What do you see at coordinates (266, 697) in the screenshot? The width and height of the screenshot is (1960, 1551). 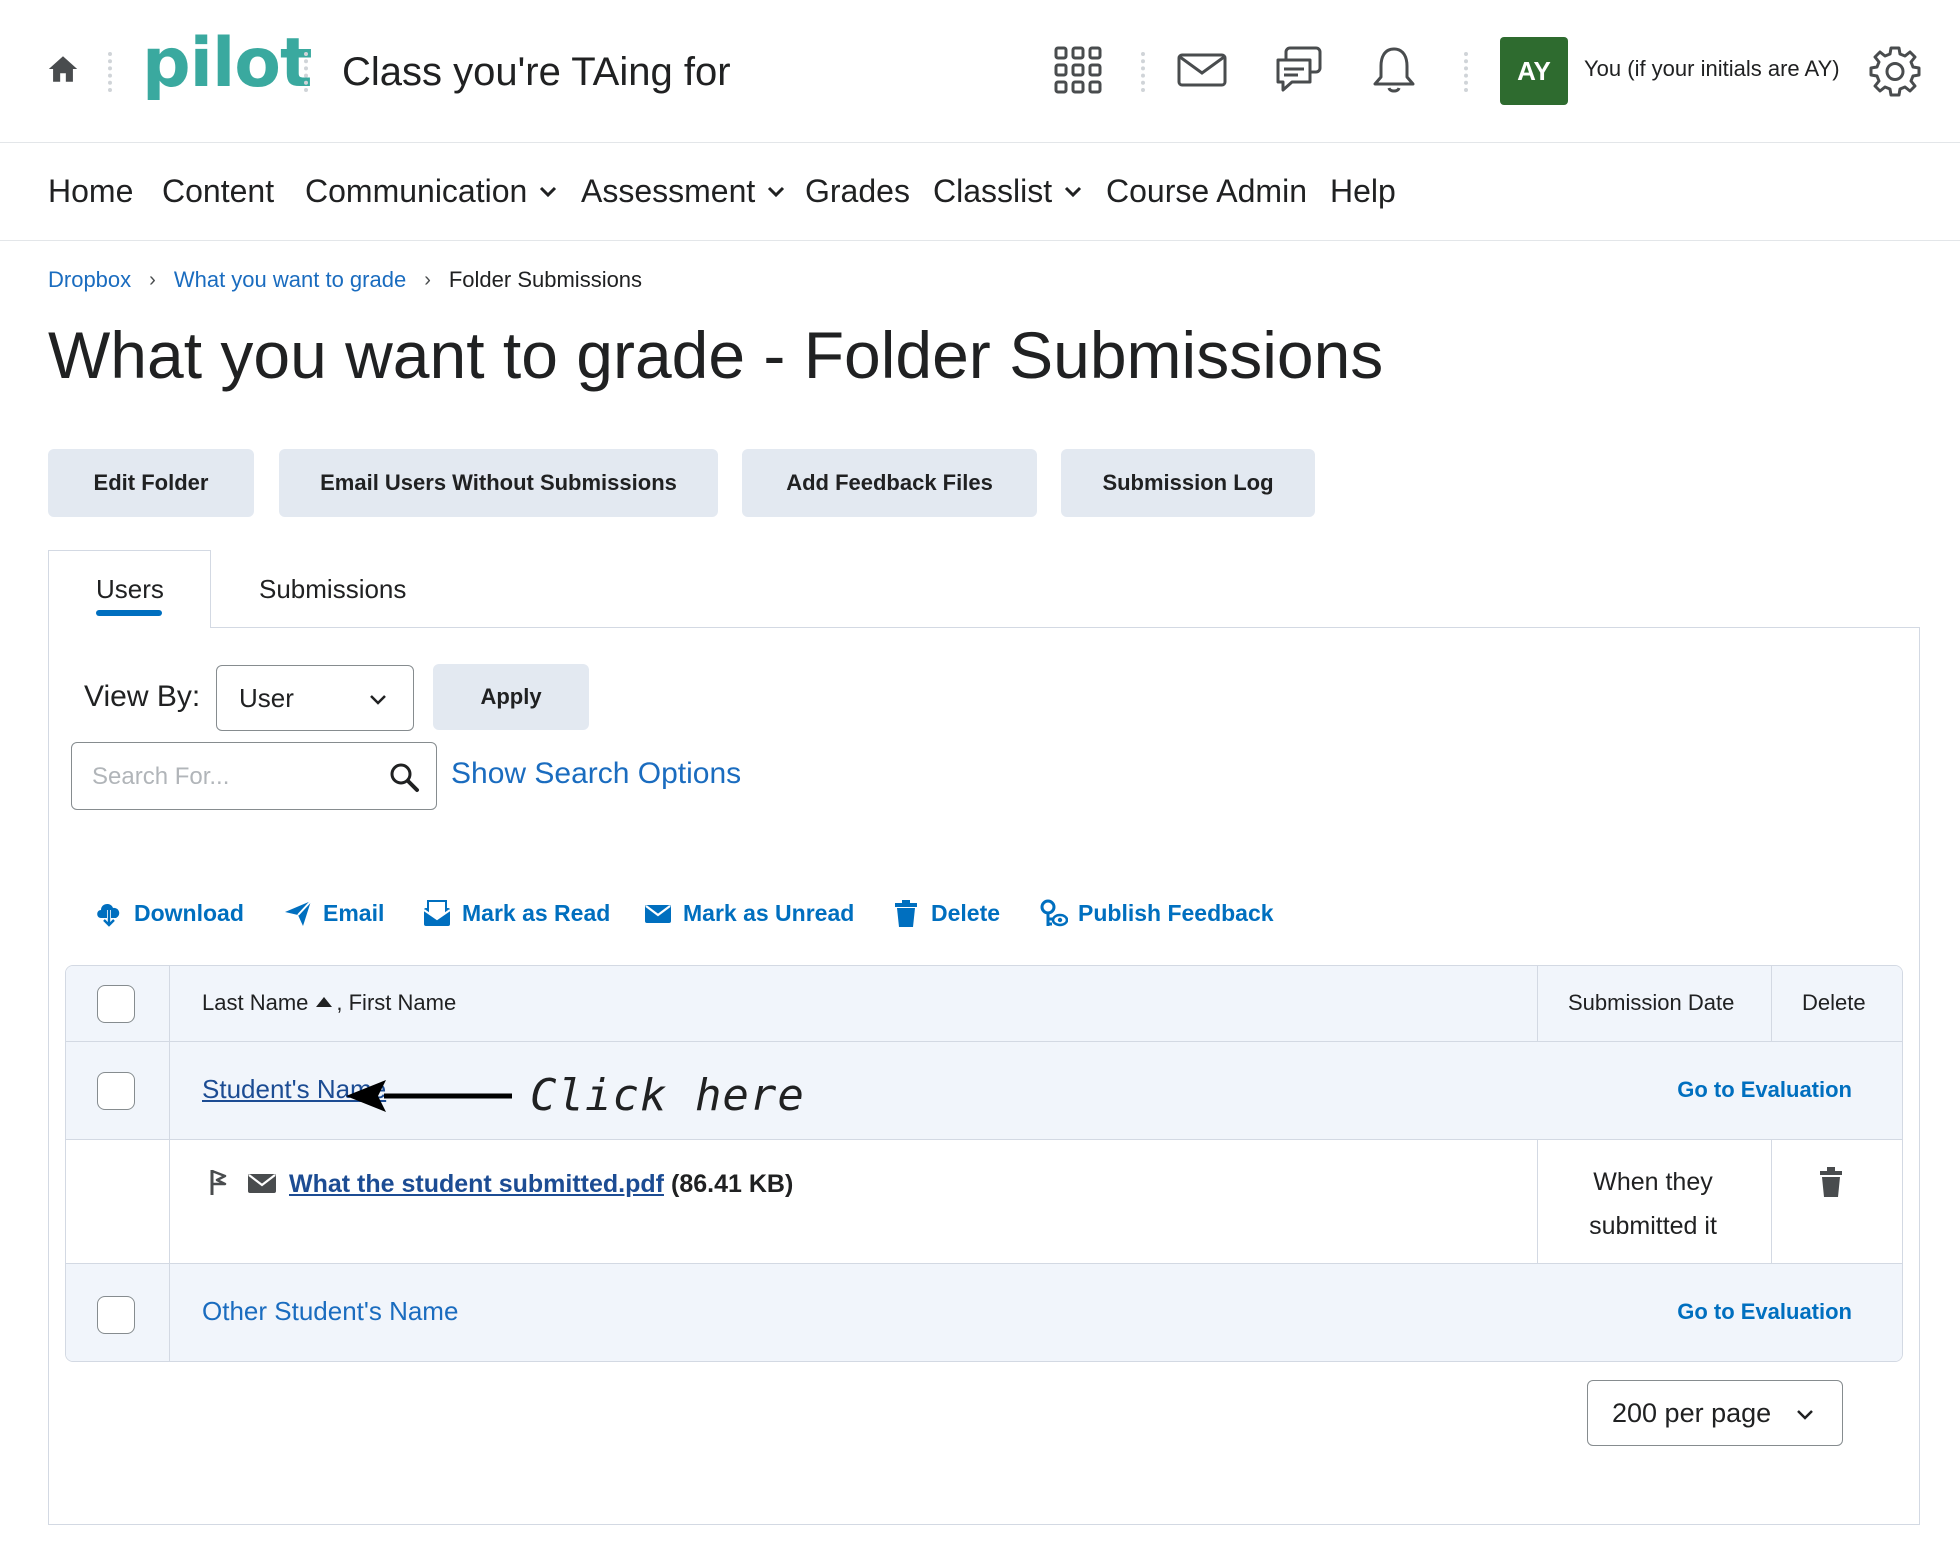 I see `view-by-value: User` at bounding box center [266, 697].